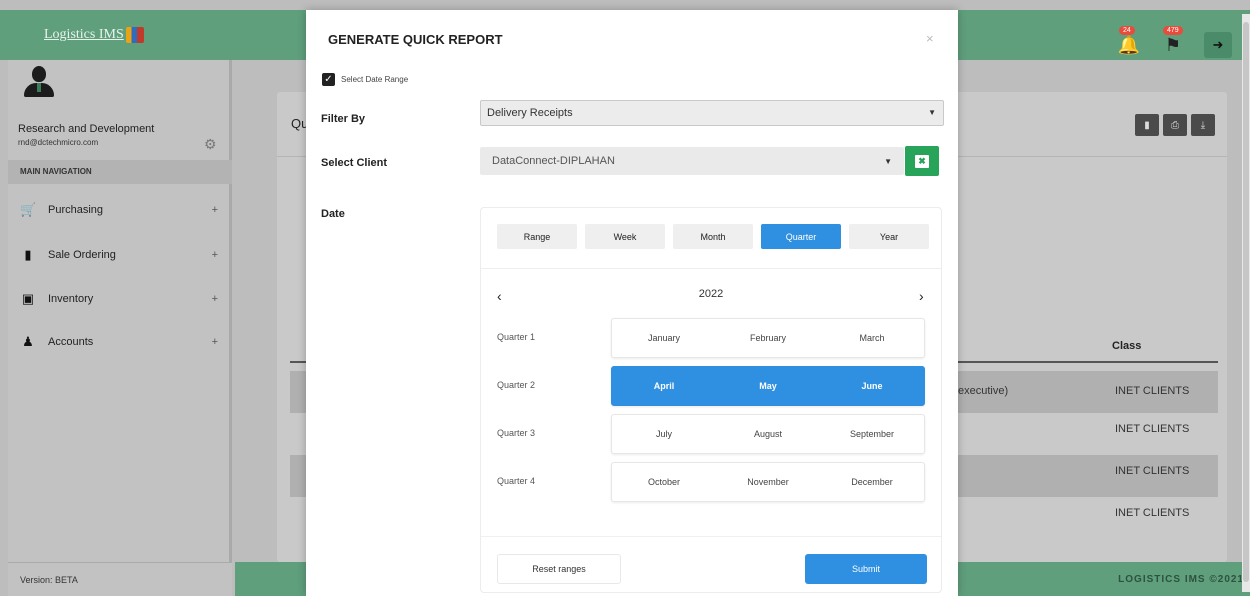  I want to click on print-icon: ⎙, so click(1175, 125).